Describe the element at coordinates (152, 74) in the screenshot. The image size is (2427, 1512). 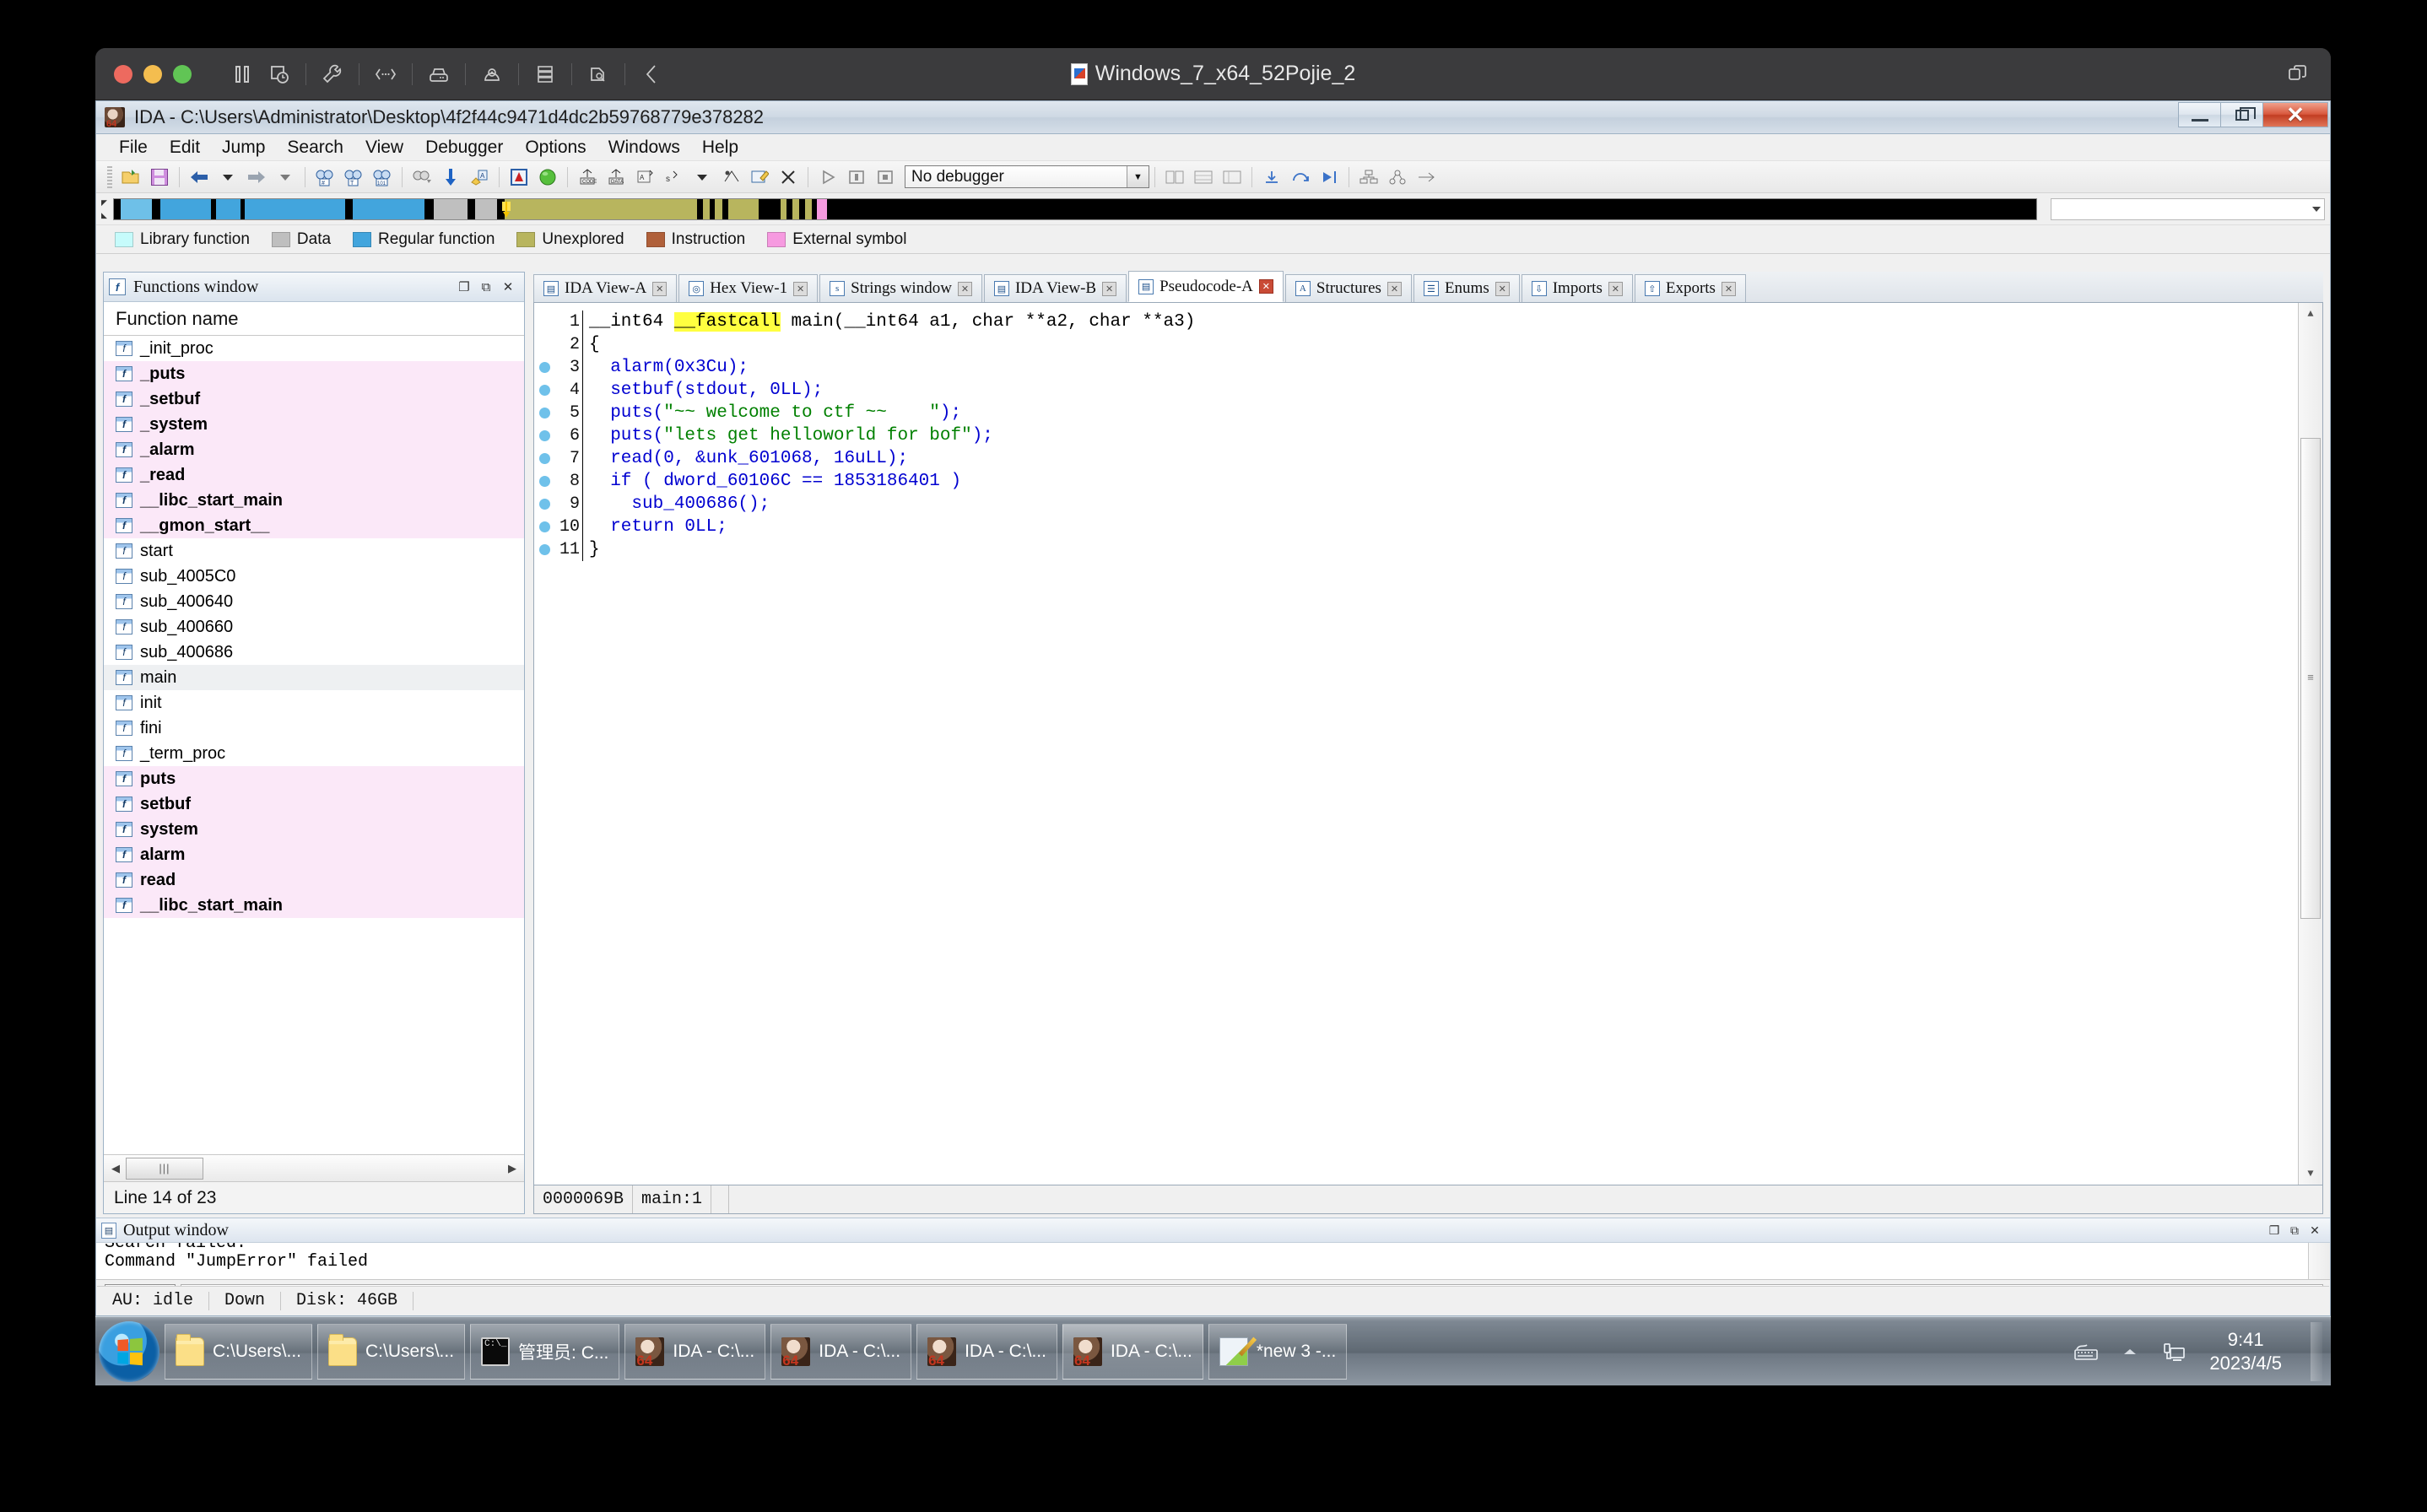
I see `minimize-window-button` at that location.